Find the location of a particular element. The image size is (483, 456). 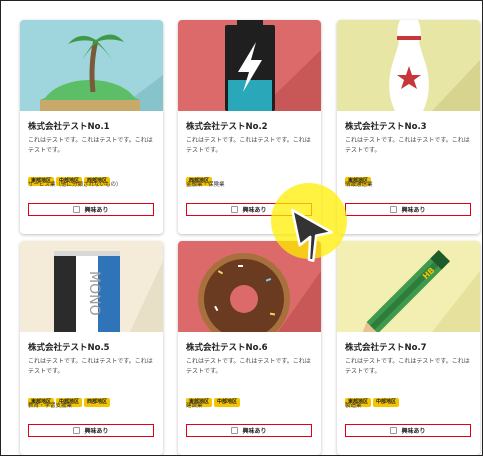

company-name: 株式会社テストNo.5 is located at coordinates (69, 348).